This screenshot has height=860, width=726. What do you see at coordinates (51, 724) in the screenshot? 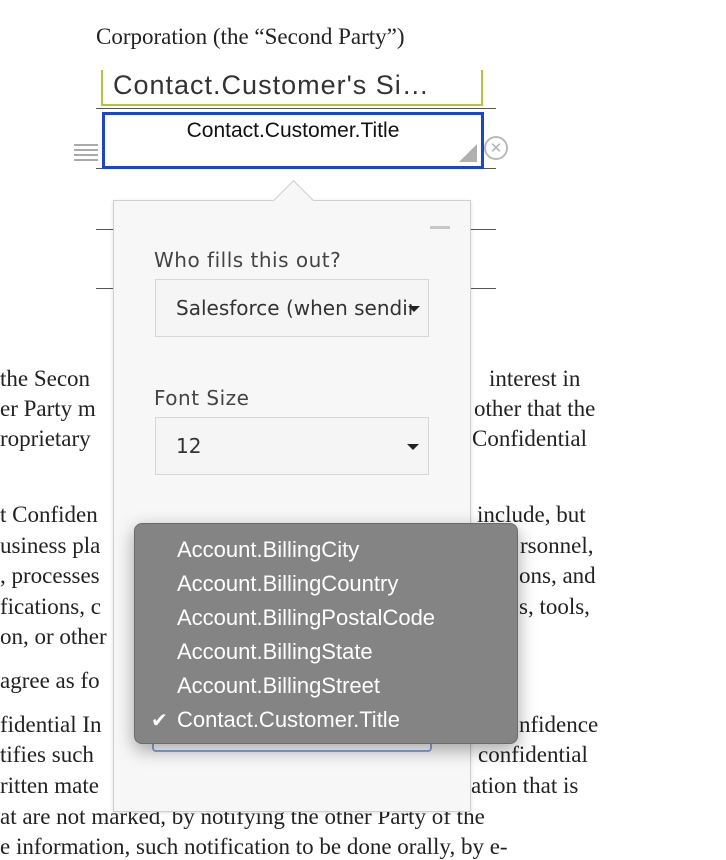
I see `doc-fragment-left: fidential In` at bounding box center [51, 724].